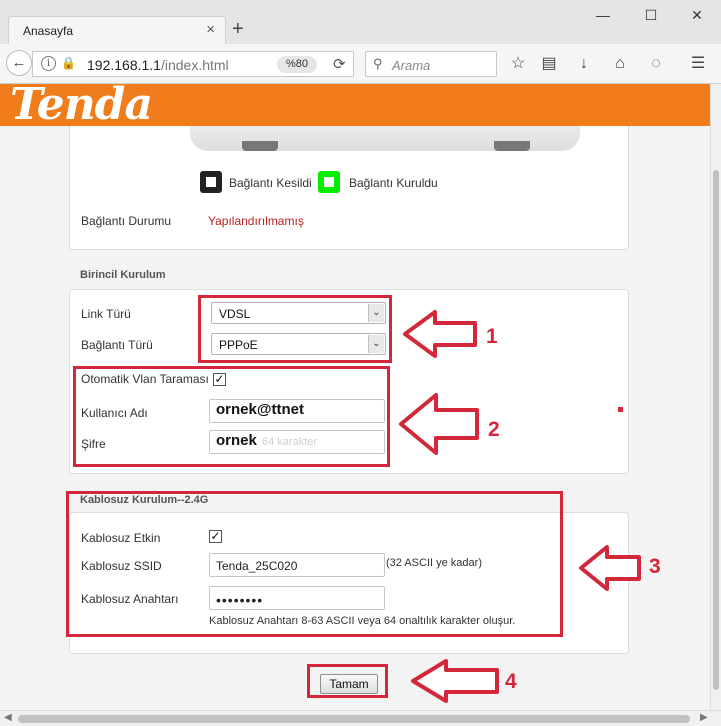  Describe the element at coordinates (19, 63) in the screenshot. I see `back-arrow-icon: ←` at that location.